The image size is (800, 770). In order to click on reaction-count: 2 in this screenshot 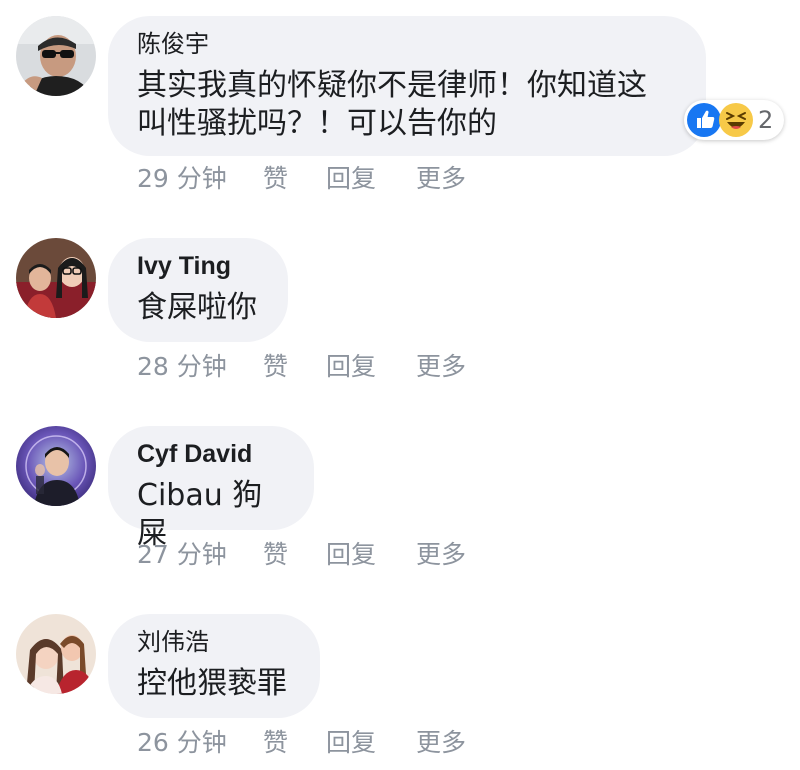, I will do `click(766, 120)`.